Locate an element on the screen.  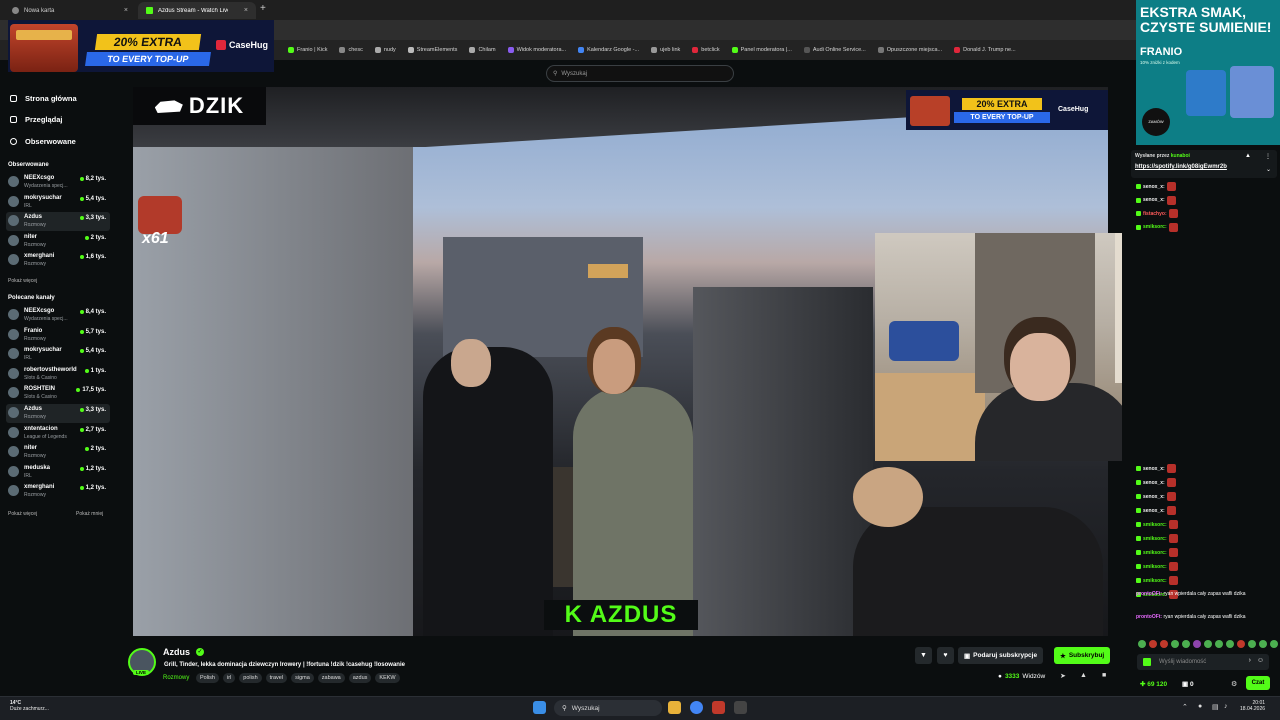
casehug-video-ad: 20% EXTRA TO EVERY TOP-UP CaseHug is located at coordinates (1007, 110).